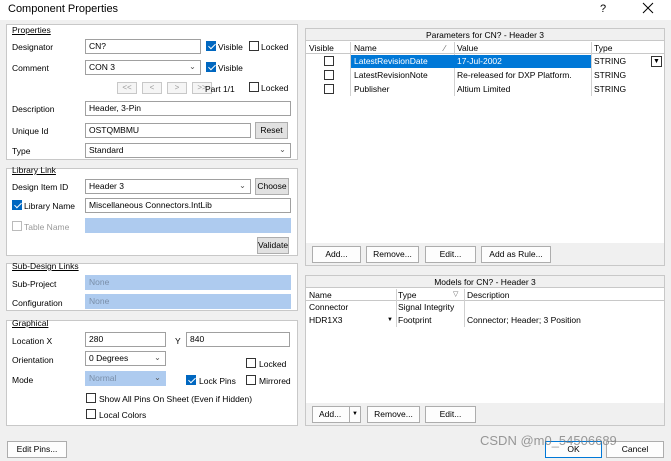 This screenshot has width=671, height=461. What do you see at coordinates (238, 339) in the screenshot?
I see `location-y-input: 840` at bounding box center [238, 339].